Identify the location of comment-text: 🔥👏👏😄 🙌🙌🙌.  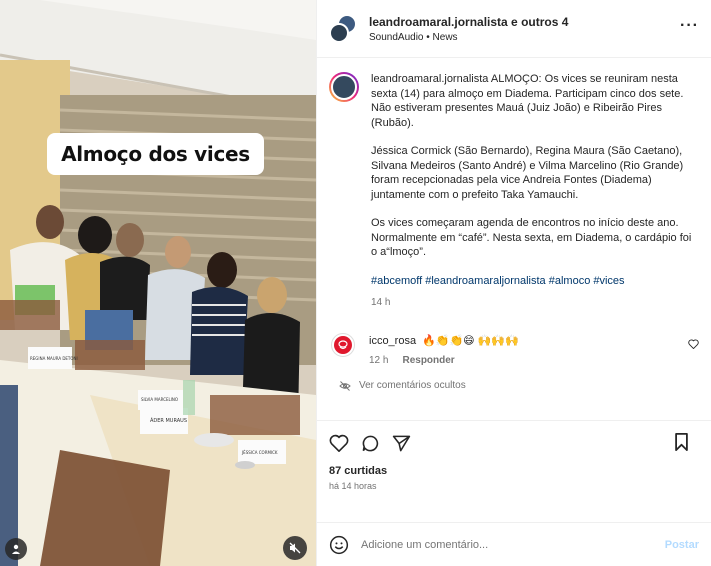
(470, 340).